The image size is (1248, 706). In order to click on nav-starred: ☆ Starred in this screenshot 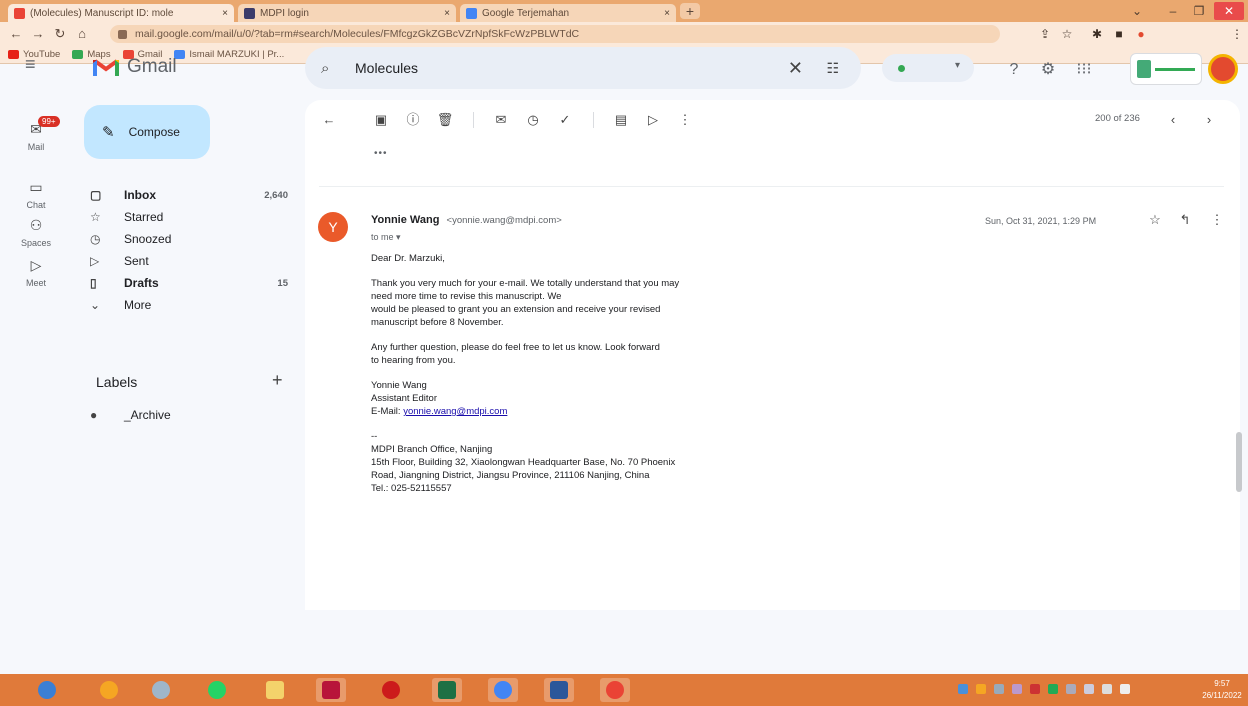, I will do `click(189, 217)`.